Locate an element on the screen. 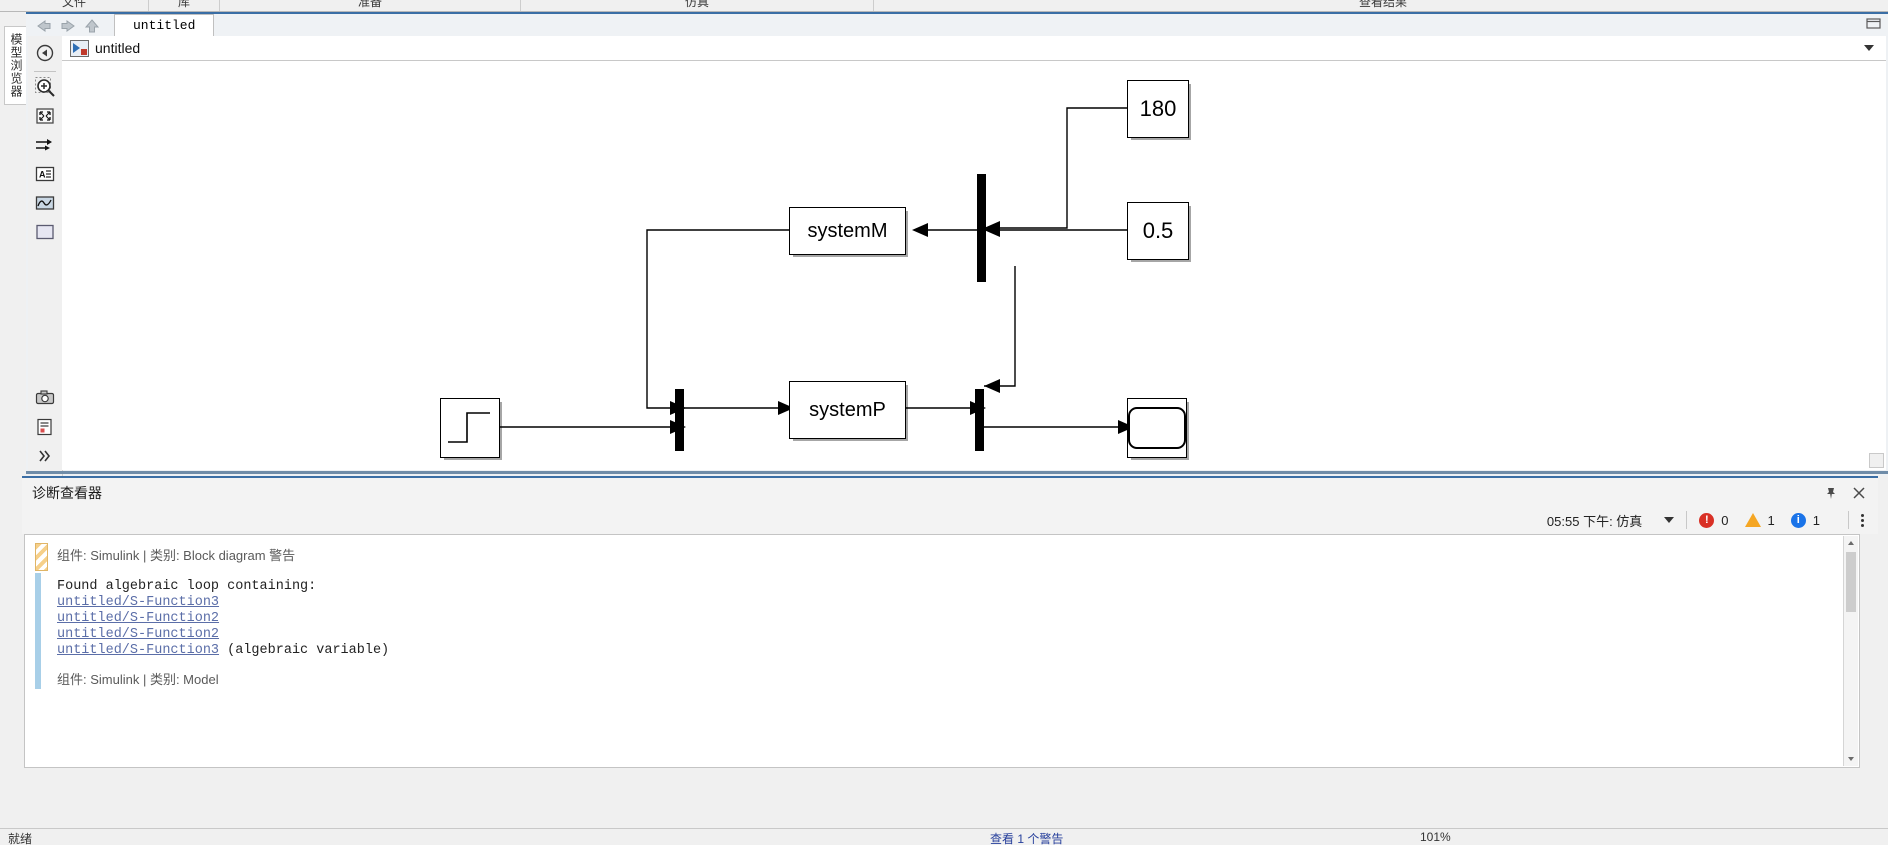 The height and width of the screenshot is (845, 1888). diagnostic-viewer-titlebar-actions is located at coordinates (1845, 493).